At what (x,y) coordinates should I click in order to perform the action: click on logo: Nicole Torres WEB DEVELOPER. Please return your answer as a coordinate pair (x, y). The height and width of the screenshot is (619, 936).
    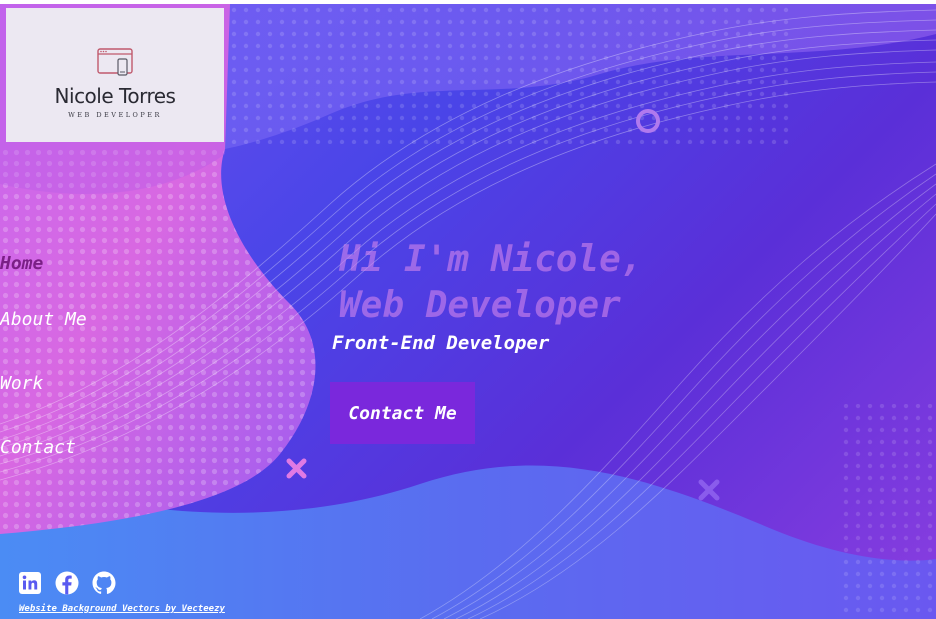
    Looking at the image, I should click on (115, 75).